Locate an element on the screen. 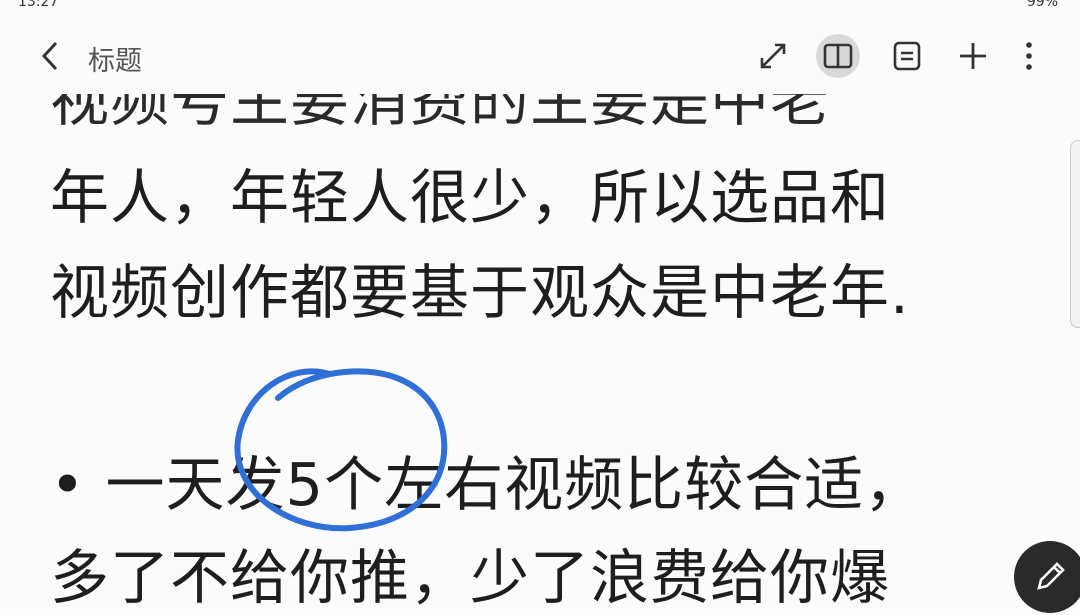 This screenshot has width=1080, height=615. back-icon is located at coordinates (49, 56).